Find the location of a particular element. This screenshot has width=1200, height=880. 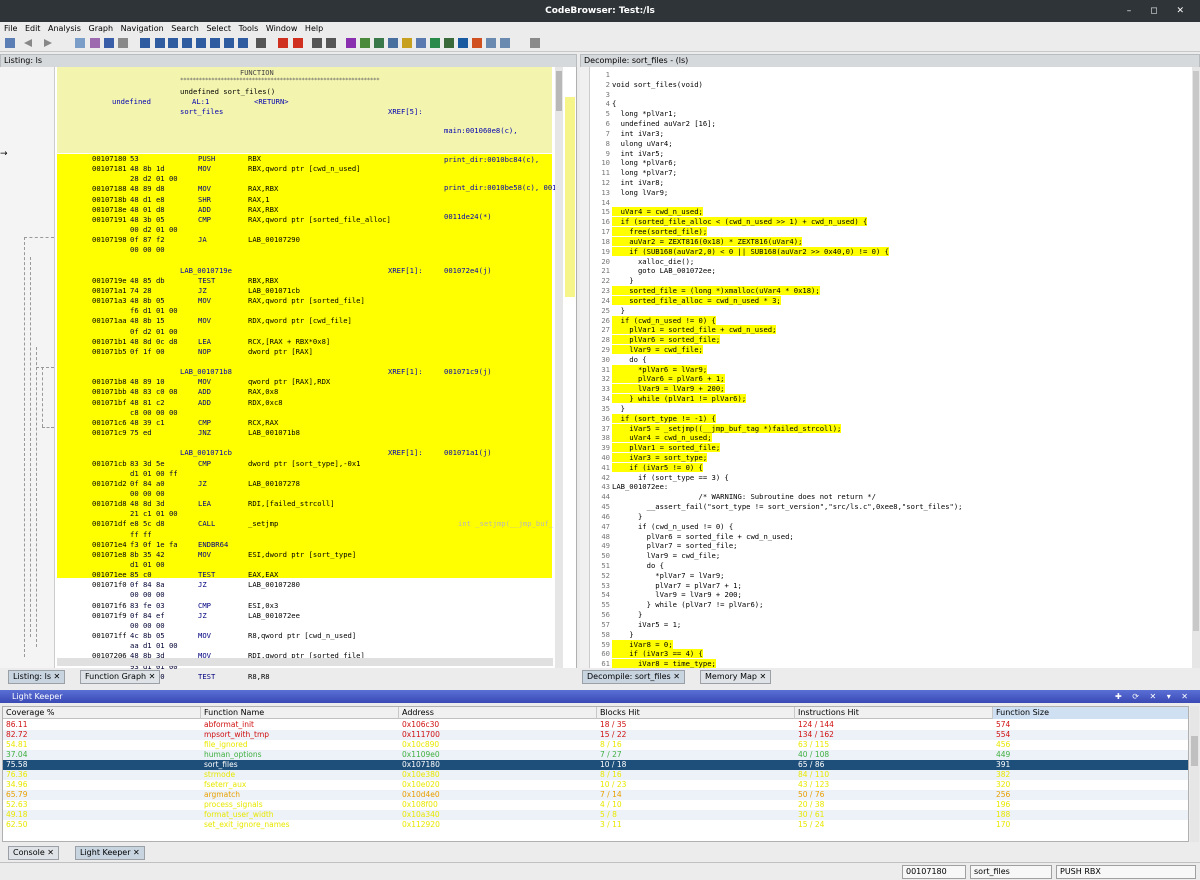

next-instruction-icon is located at coordinates (109, 43).